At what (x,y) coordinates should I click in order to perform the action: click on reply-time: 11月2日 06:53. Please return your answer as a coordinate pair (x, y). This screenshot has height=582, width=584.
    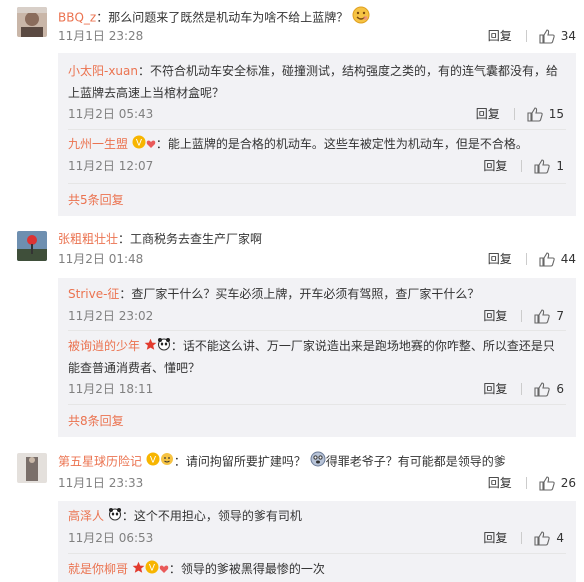
    Looking at the image, I should click on (111, 538).